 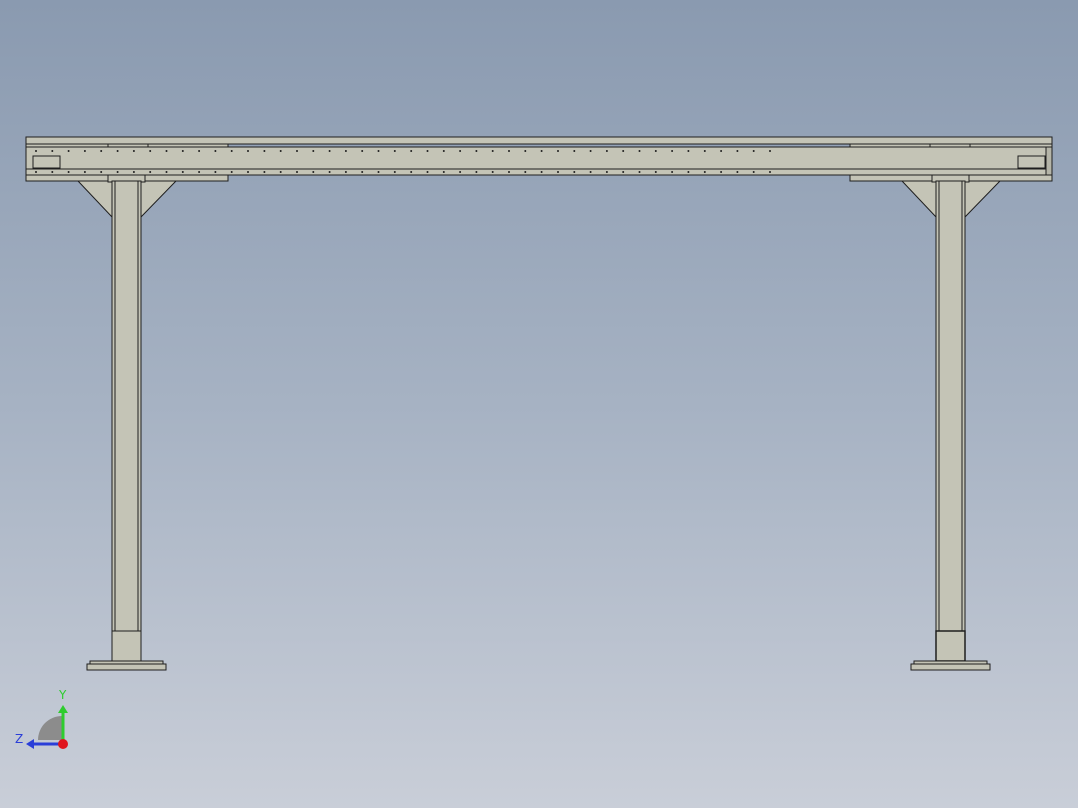 I want to click on left-leg-post, so click(x=126, y=406).